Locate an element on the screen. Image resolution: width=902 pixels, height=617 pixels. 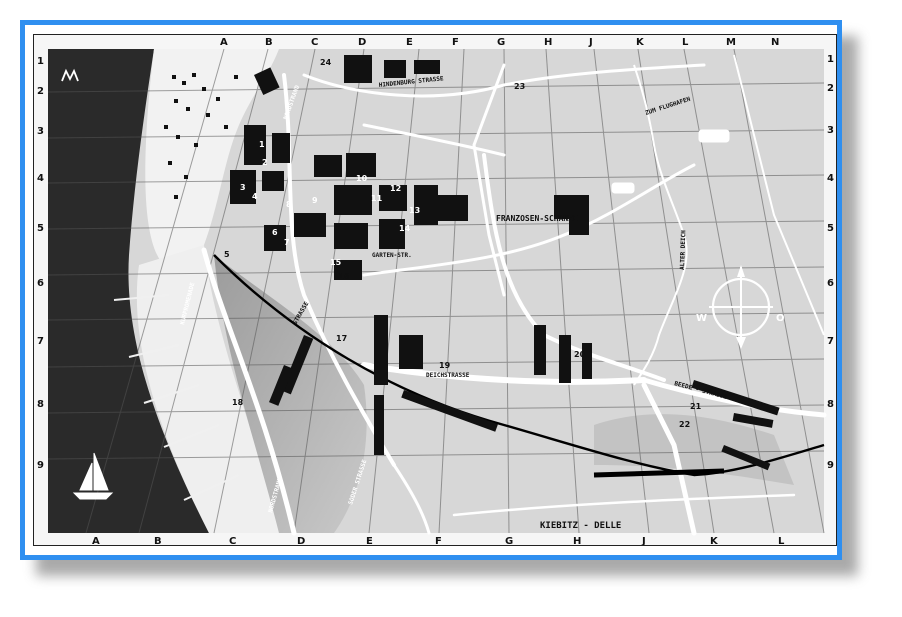
row-label-right: 3 is located at coordinates (830, 130).